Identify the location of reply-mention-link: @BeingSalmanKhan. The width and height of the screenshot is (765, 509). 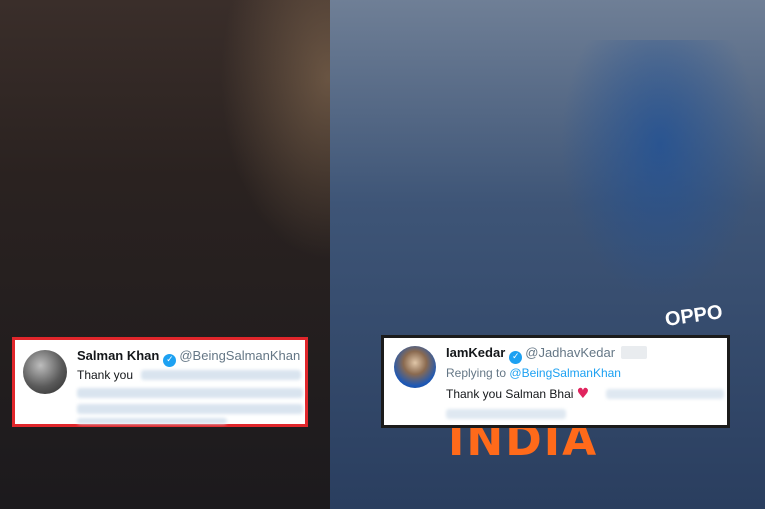
(565, 373).